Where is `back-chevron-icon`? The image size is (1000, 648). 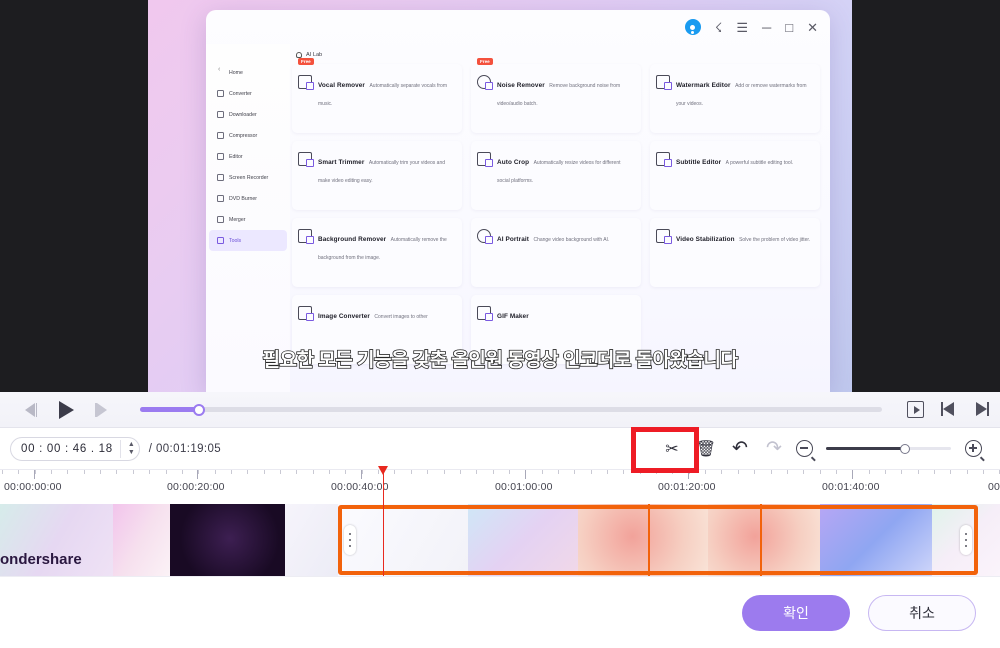 back-chevron-icon is located at coordinates (220, 71).